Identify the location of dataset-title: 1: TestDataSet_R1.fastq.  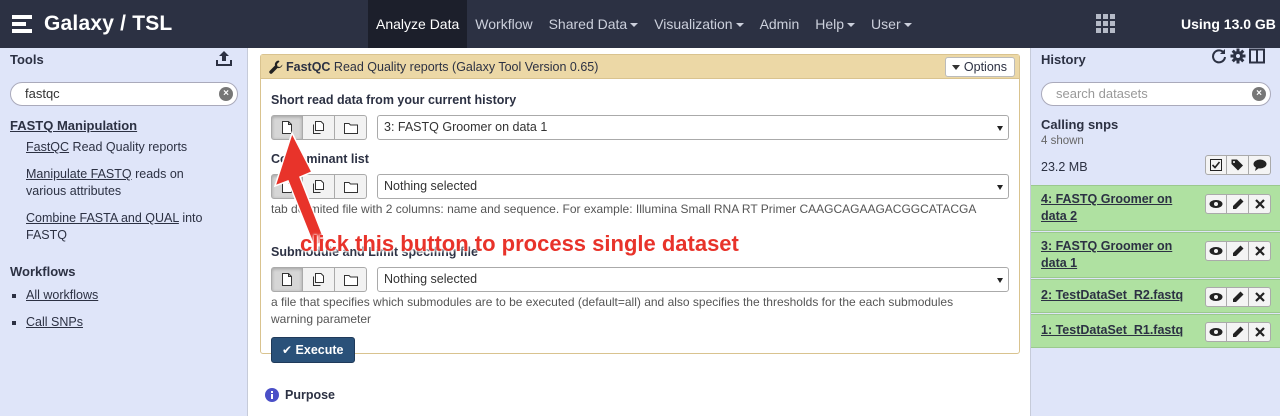
(1121, 330).